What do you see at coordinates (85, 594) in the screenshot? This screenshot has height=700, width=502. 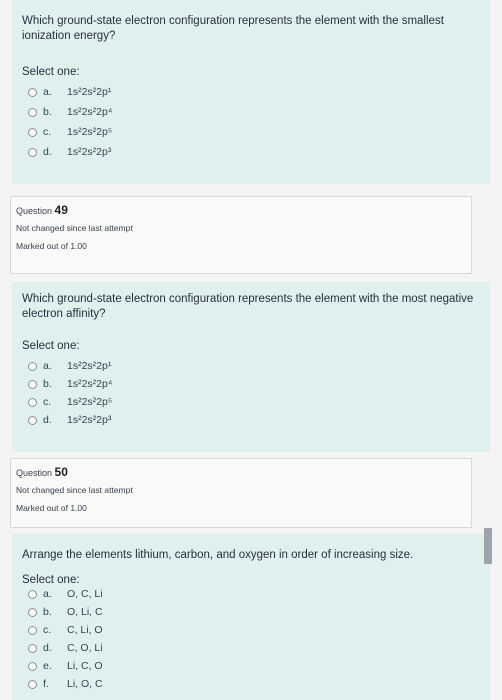 I see `option-text: O, C, Li` at bounding box center [85, 594].